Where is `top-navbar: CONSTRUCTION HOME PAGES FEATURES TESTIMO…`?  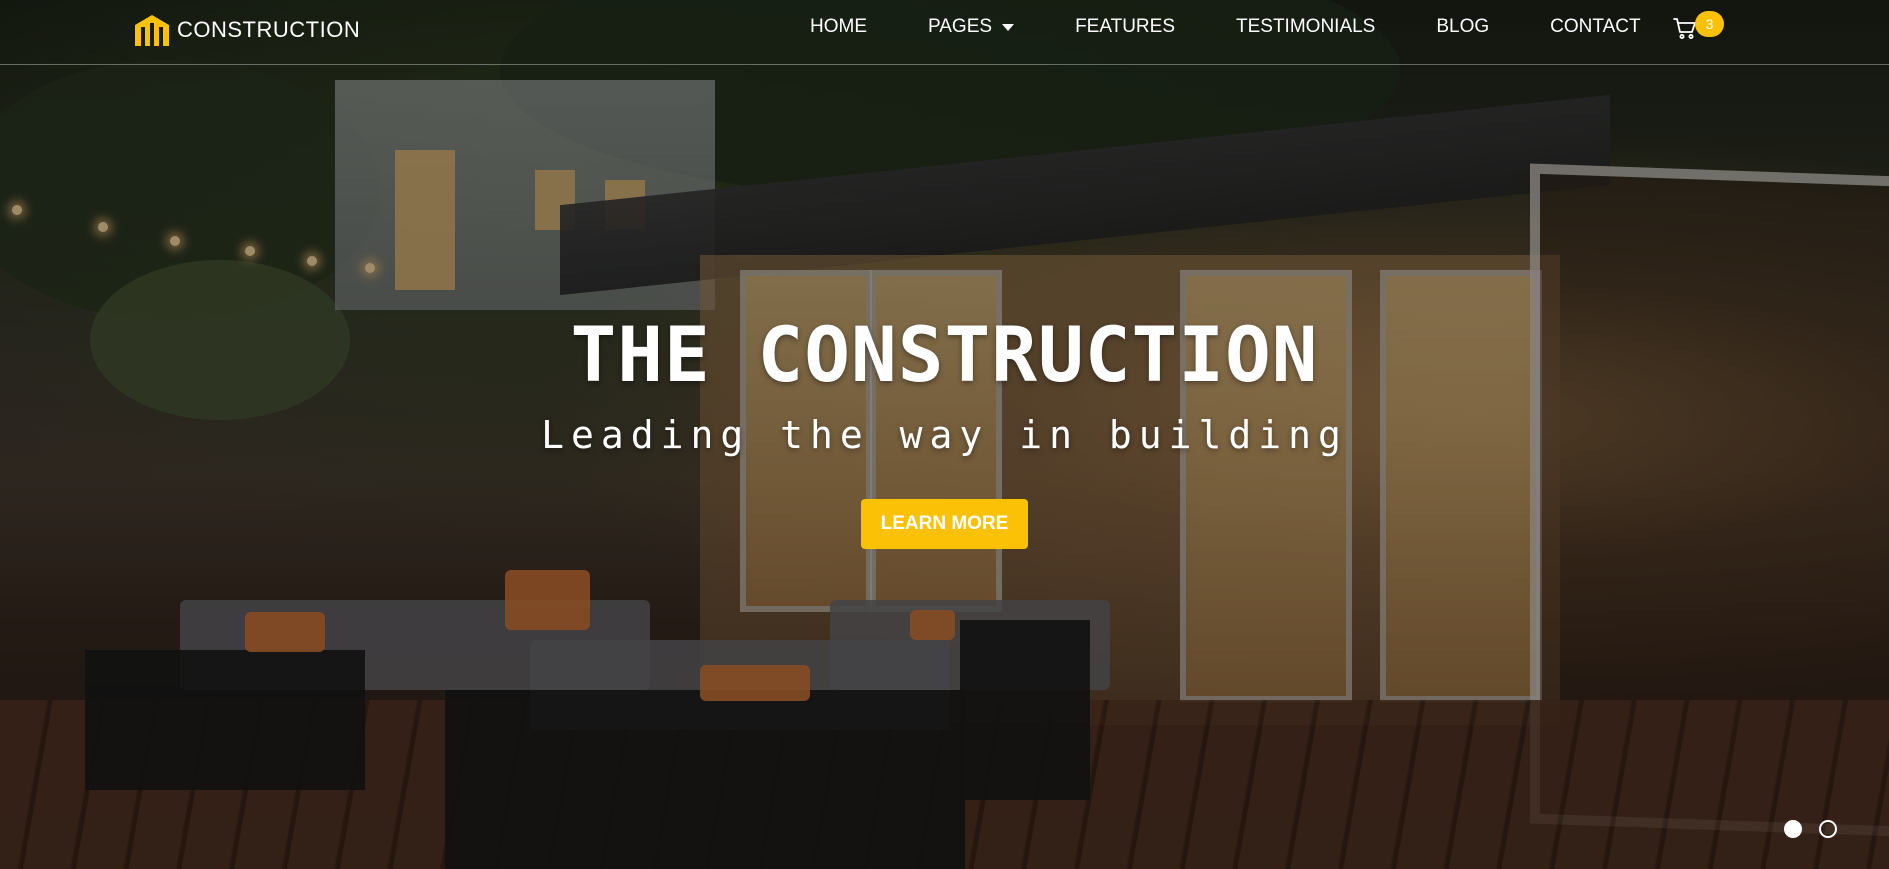
top-navbar: CONSTRUCTION HOME PAGES FEATURES TESTIMO… is located at coordinates (944, 32).